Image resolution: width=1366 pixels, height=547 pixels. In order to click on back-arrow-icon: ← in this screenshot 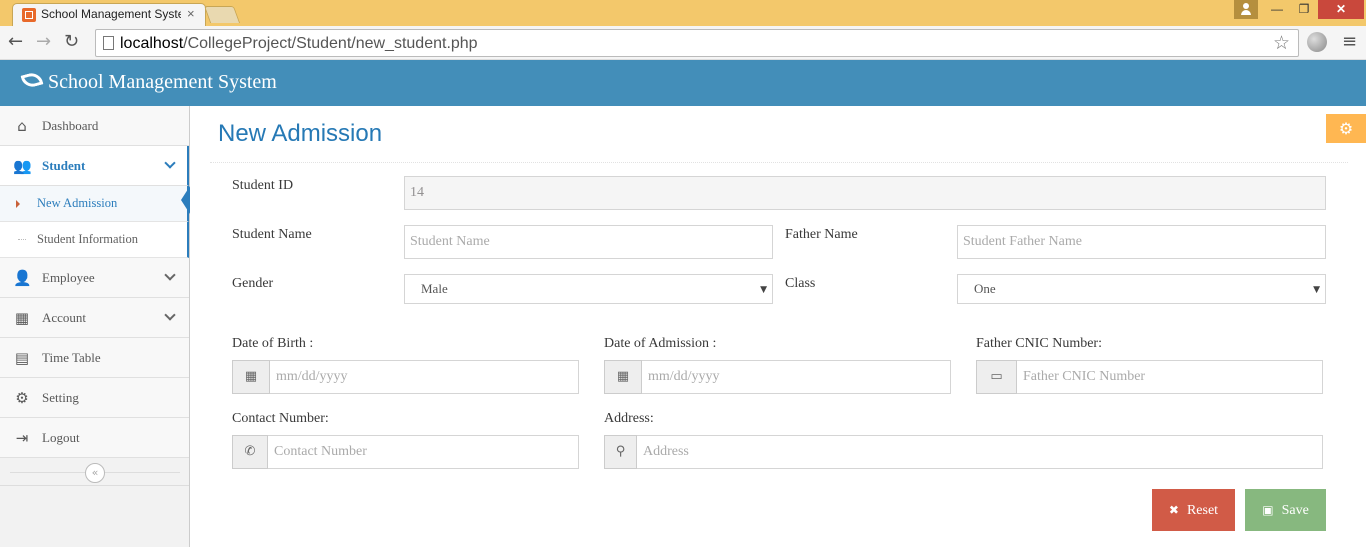, I will do `click(15, 41)`.